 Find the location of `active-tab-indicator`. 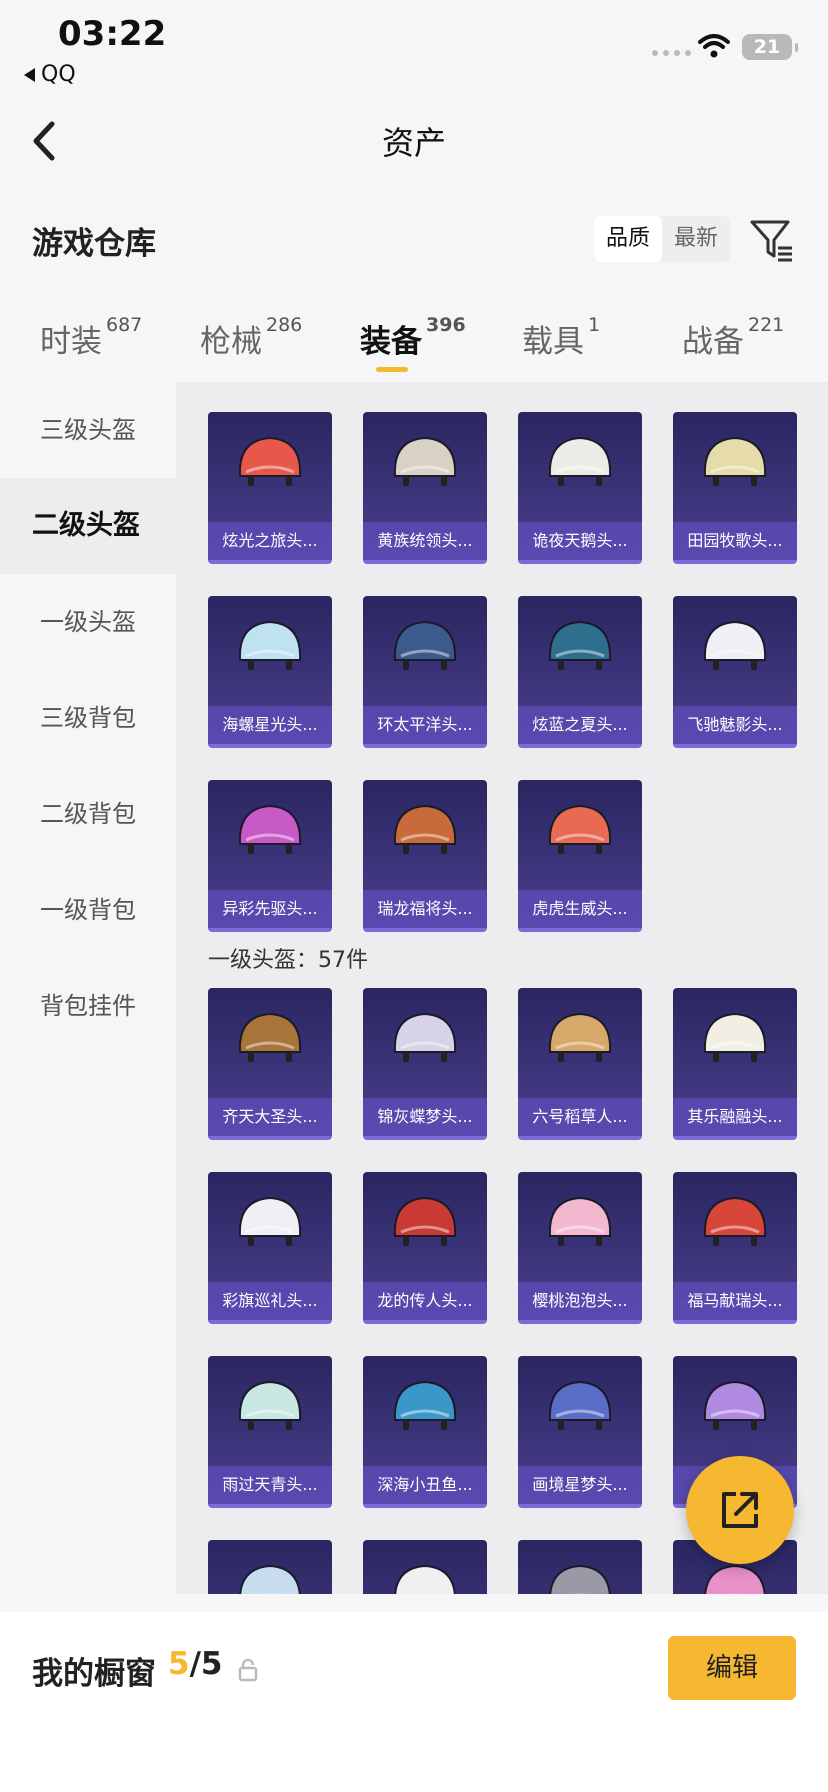

active-tab-indicator is located at coordinates (392, 369).